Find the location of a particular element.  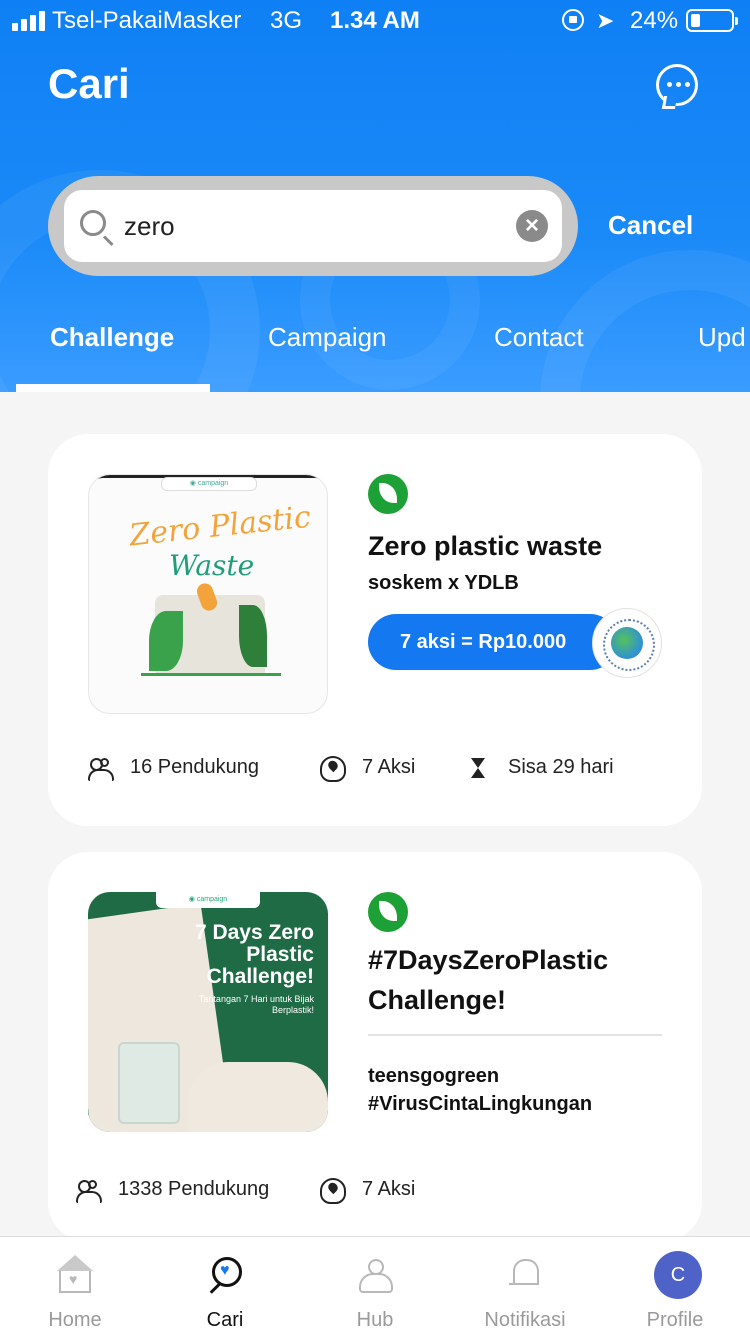

donation-pill: 7 aksi = Rp10.000 is located at coordinates (493, 642).